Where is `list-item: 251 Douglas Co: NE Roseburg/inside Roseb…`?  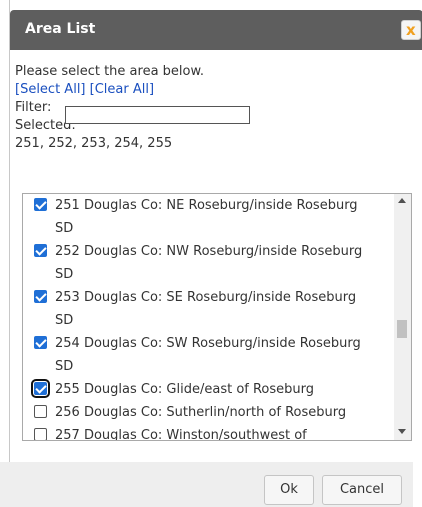 list-item: 251 Douglas Co: NE Roseburg/inside Roseb… is located at coordinates (208, 217).